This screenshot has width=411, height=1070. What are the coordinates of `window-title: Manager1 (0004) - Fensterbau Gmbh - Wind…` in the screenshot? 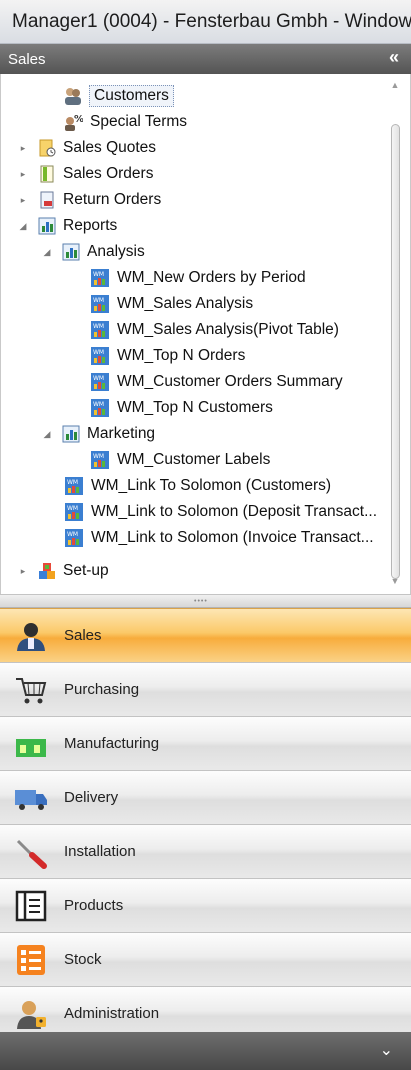 It's located at (211, 21).